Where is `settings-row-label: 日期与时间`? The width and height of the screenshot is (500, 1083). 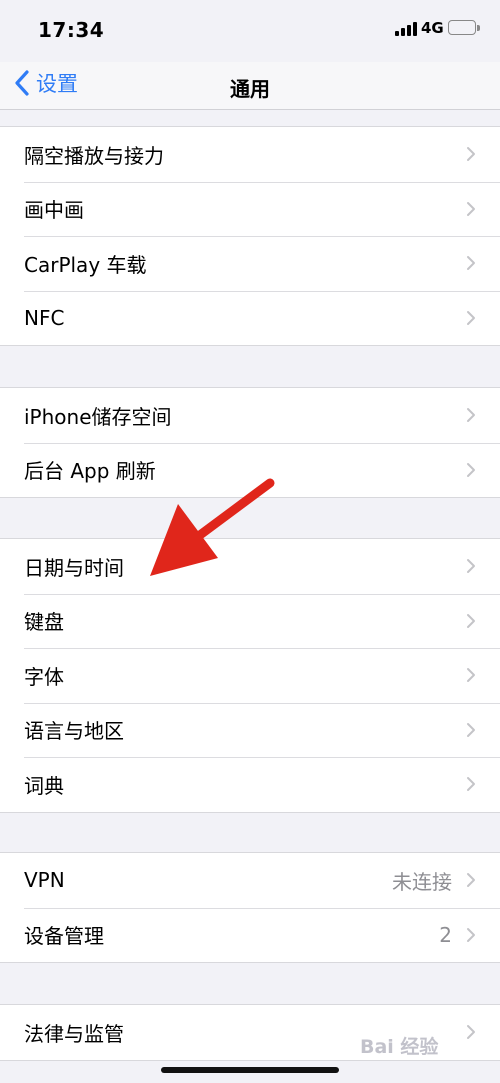 settings-row-label: 日期与时间 is located at coordinates (74, 567).